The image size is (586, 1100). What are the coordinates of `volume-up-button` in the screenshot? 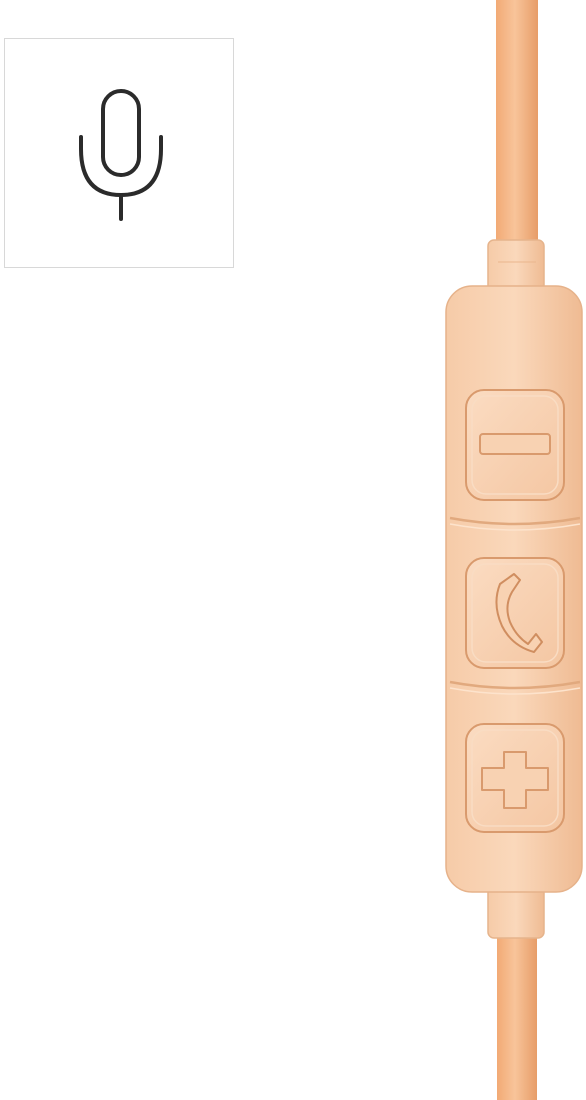 It's located at (515, 778).